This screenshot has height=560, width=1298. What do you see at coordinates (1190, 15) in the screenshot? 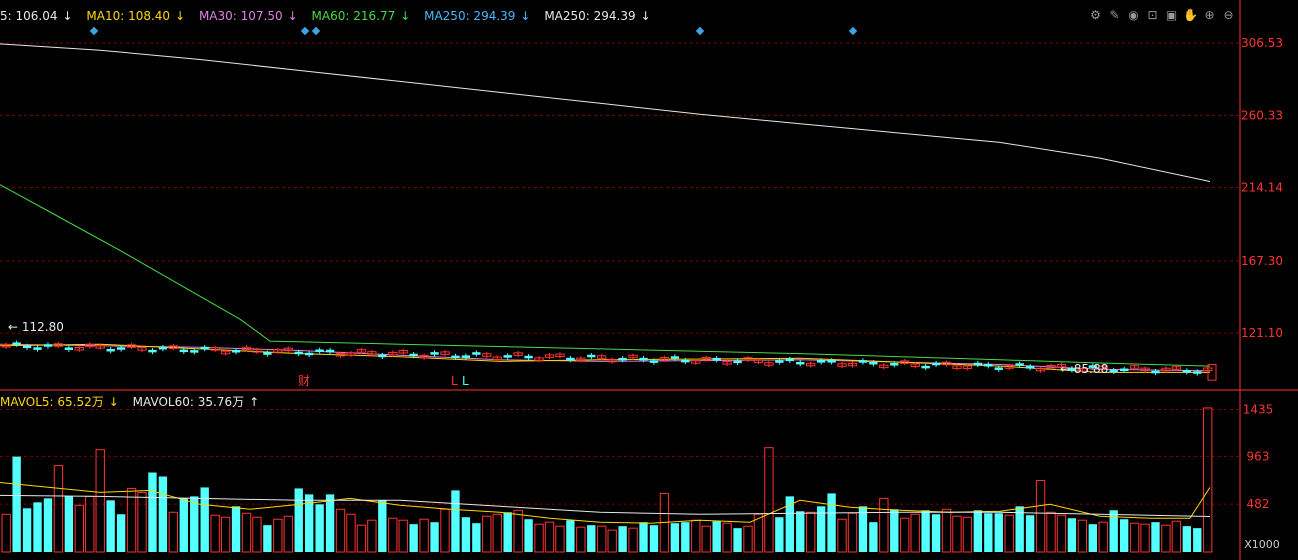
I see `hand-icon: ✋` at bounding box center [1190, 15].